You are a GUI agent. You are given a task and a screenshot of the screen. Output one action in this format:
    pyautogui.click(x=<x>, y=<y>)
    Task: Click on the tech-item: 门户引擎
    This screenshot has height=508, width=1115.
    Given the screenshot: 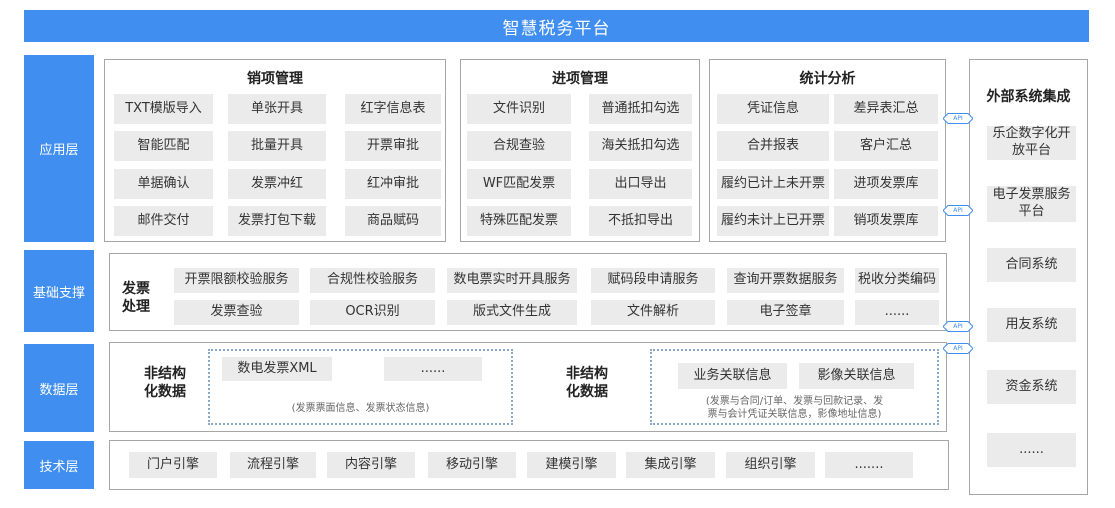 What is the action you would take?
    pyautogui.click(x=173, y=465)
    